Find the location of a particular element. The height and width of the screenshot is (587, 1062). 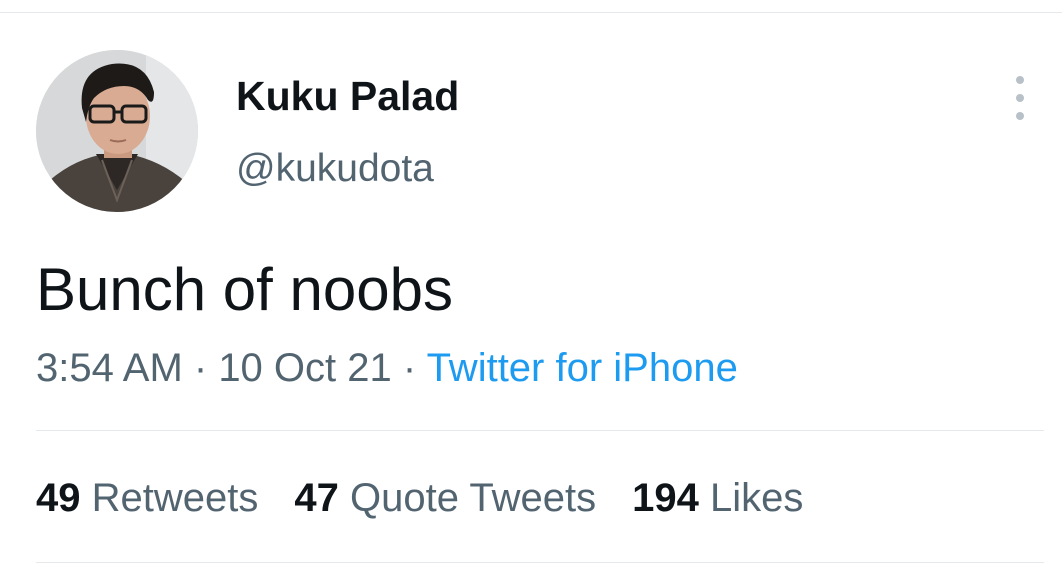

more-vertical-icon is located at coordinates (1020, 80).